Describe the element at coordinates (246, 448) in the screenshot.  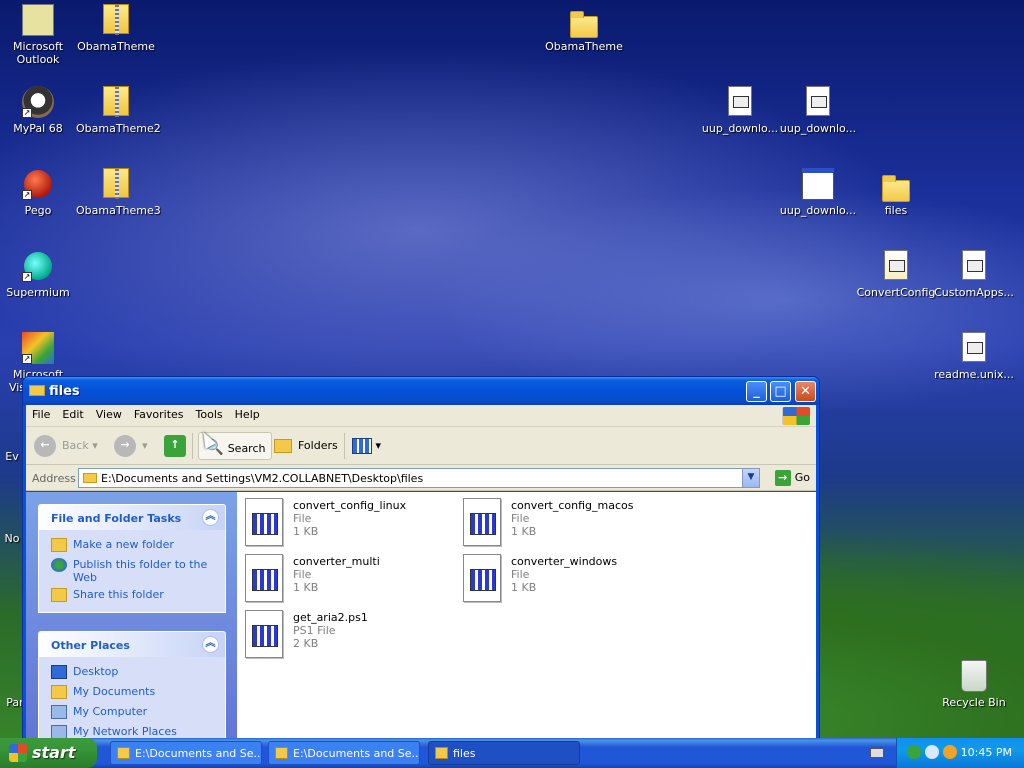
I see `search-label: Search` at that location.